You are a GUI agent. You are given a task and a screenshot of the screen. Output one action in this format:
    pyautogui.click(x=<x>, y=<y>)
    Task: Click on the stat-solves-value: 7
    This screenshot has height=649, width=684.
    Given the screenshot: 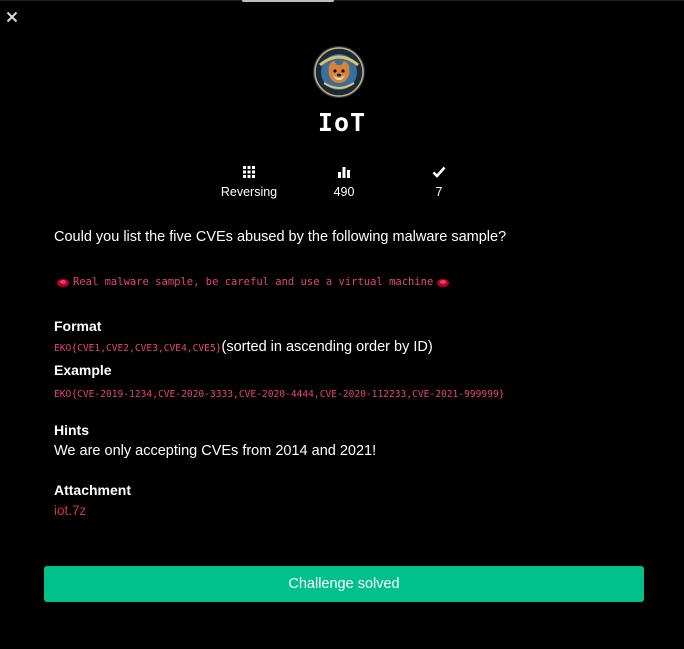 What is the action you would take?
    pyautogui.click(x=439, y=192)
    